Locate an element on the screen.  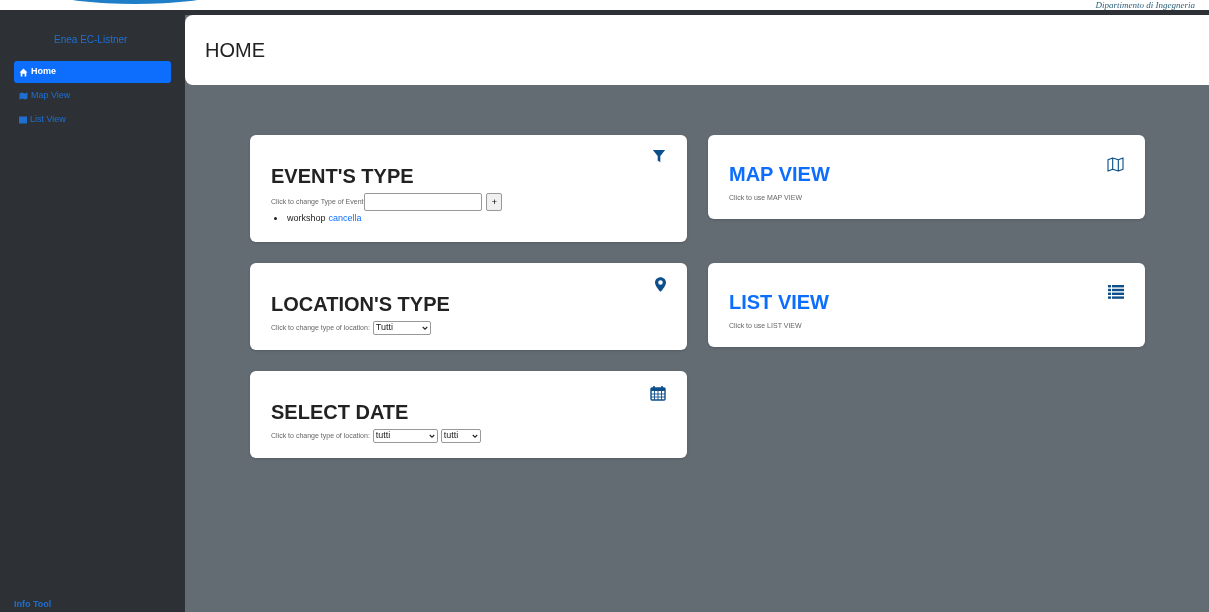
card-title: MAP VIEW is located at coordinates (779, 174).